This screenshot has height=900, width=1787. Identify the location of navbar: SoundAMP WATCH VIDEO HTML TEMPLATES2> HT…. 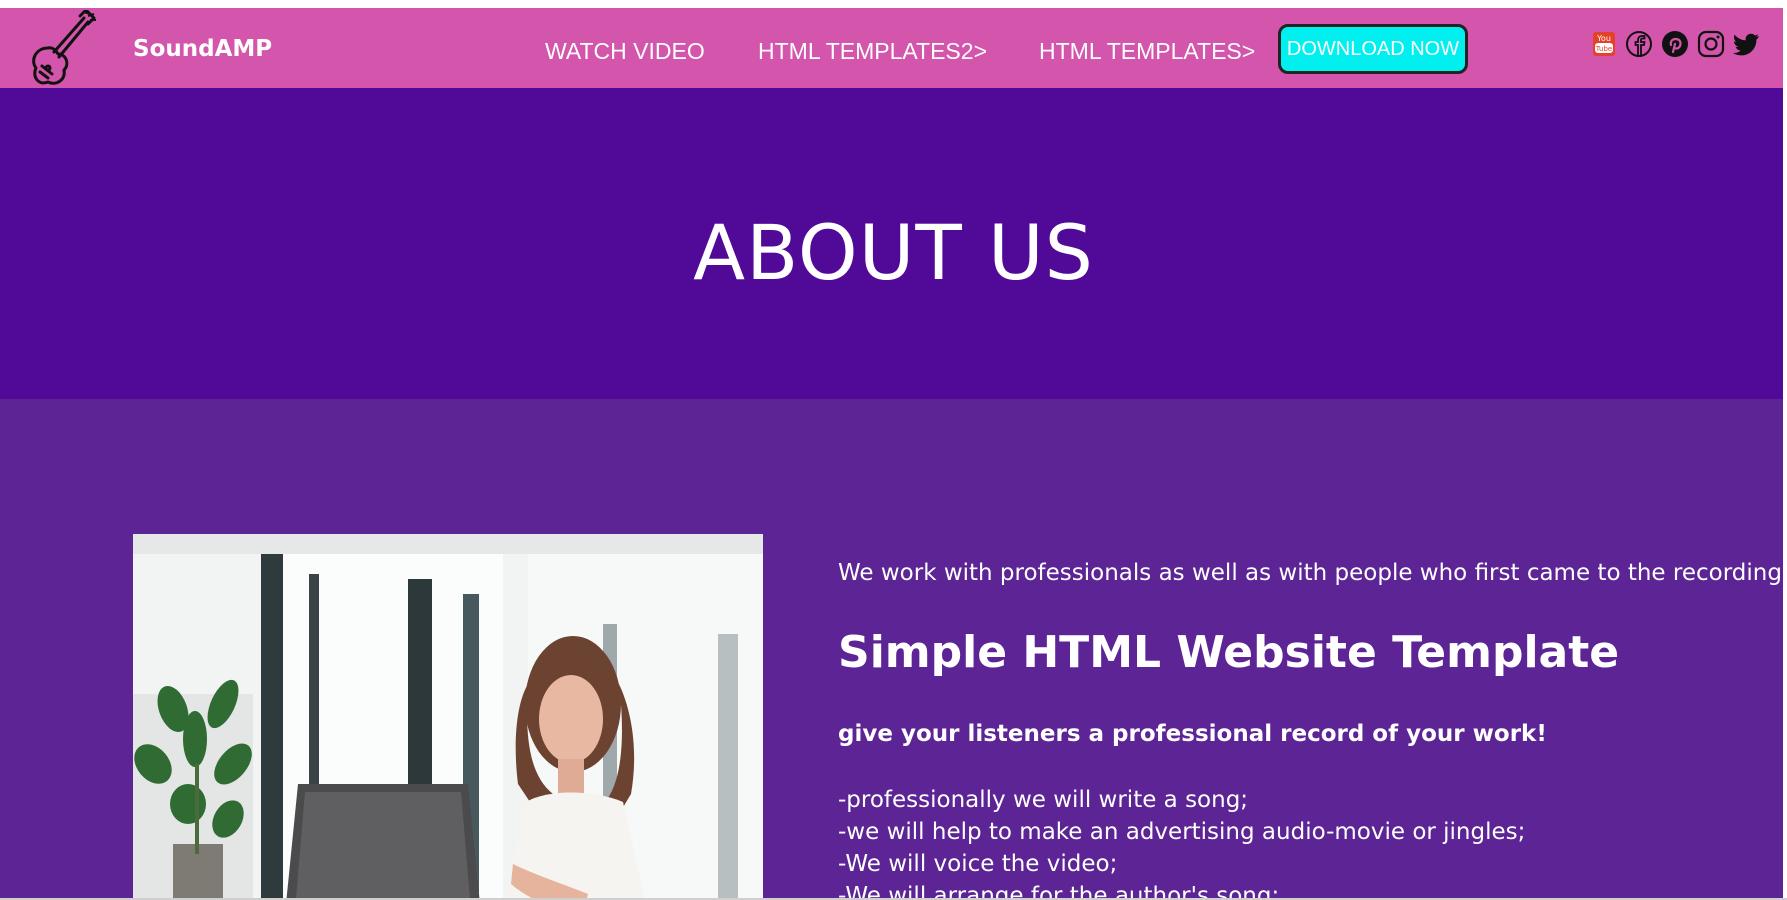
(893, 48).